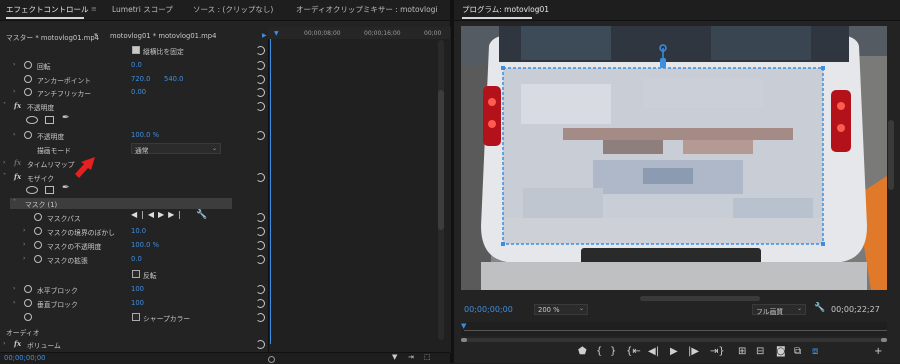 The height and width of the screenshot is (364, 900). What do you see at coordinates (561, 309) in the screenshot?
I see `zoom-dropdown: 200 % ⌄` at bounding box center [561, 309].